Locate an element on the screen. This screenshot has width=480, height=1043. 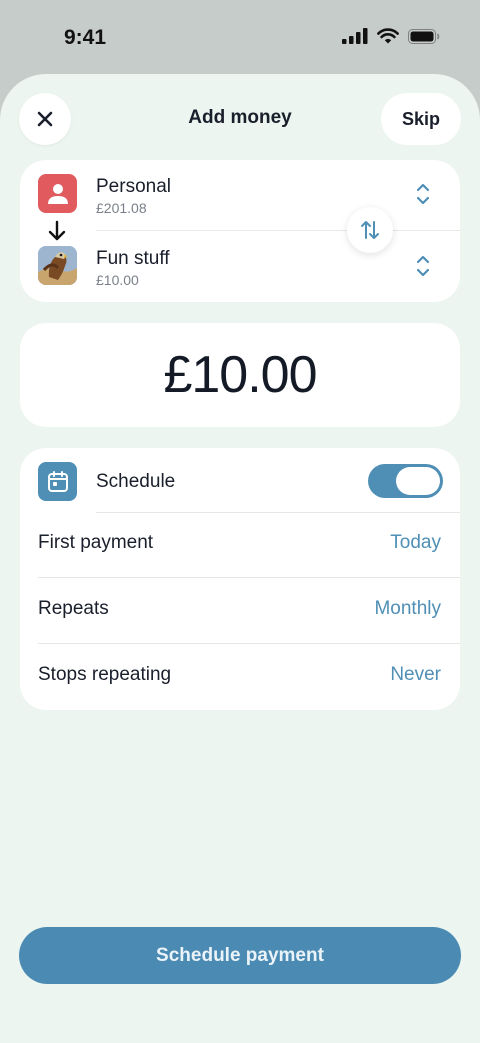
fun-stuff-account-avatar is located at coordinates (57, 265).